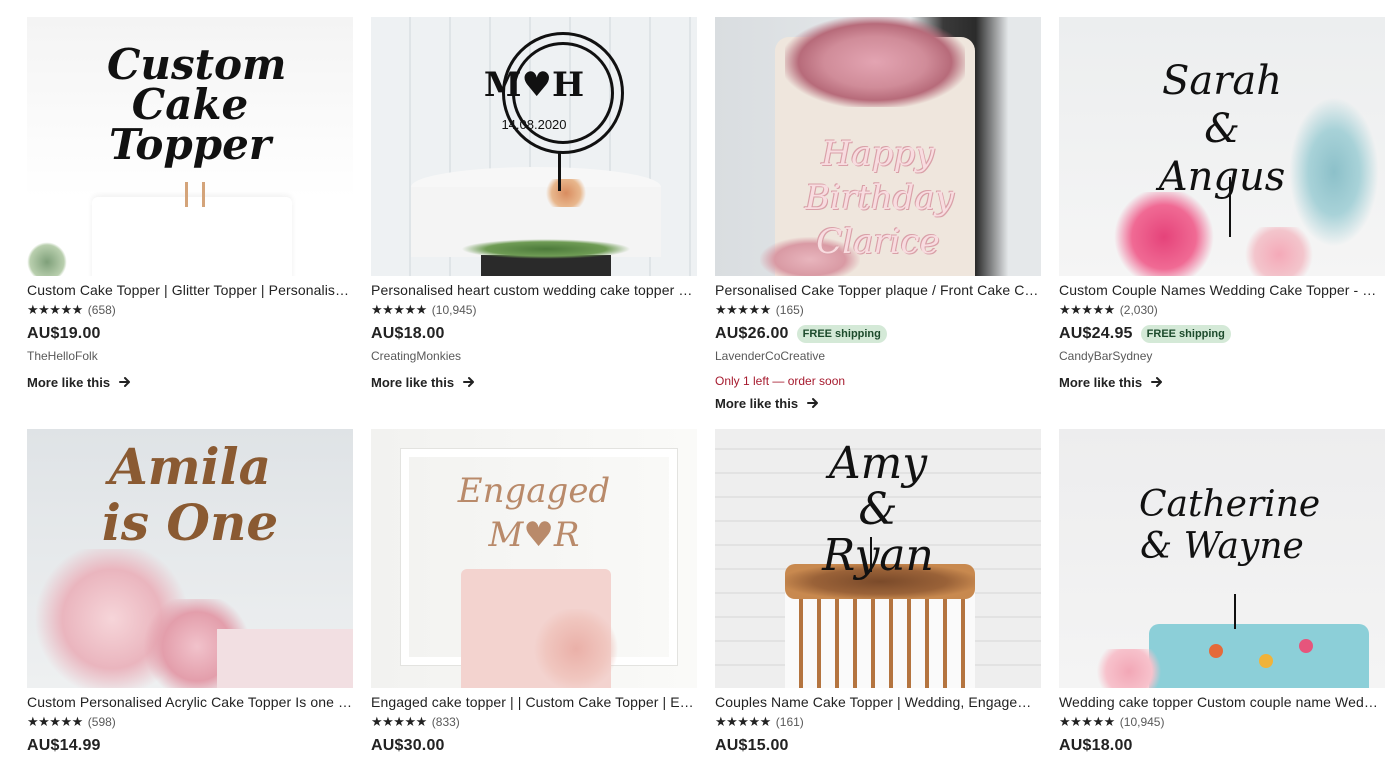 This screenshot has height=758, width=1400. Describe the element at coordinates (190, 356) in the screenshot. I see `shop-name: TheHelloFolk` at that location.